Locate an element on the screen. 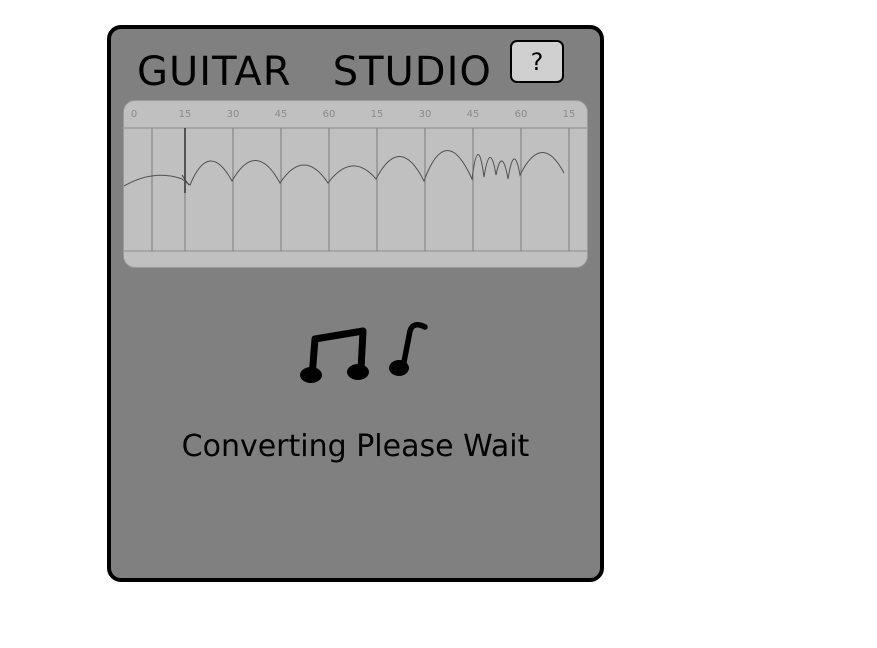 This screenshot has height=648, width=877. music-notes-icon is located at coordinates (364, 352).